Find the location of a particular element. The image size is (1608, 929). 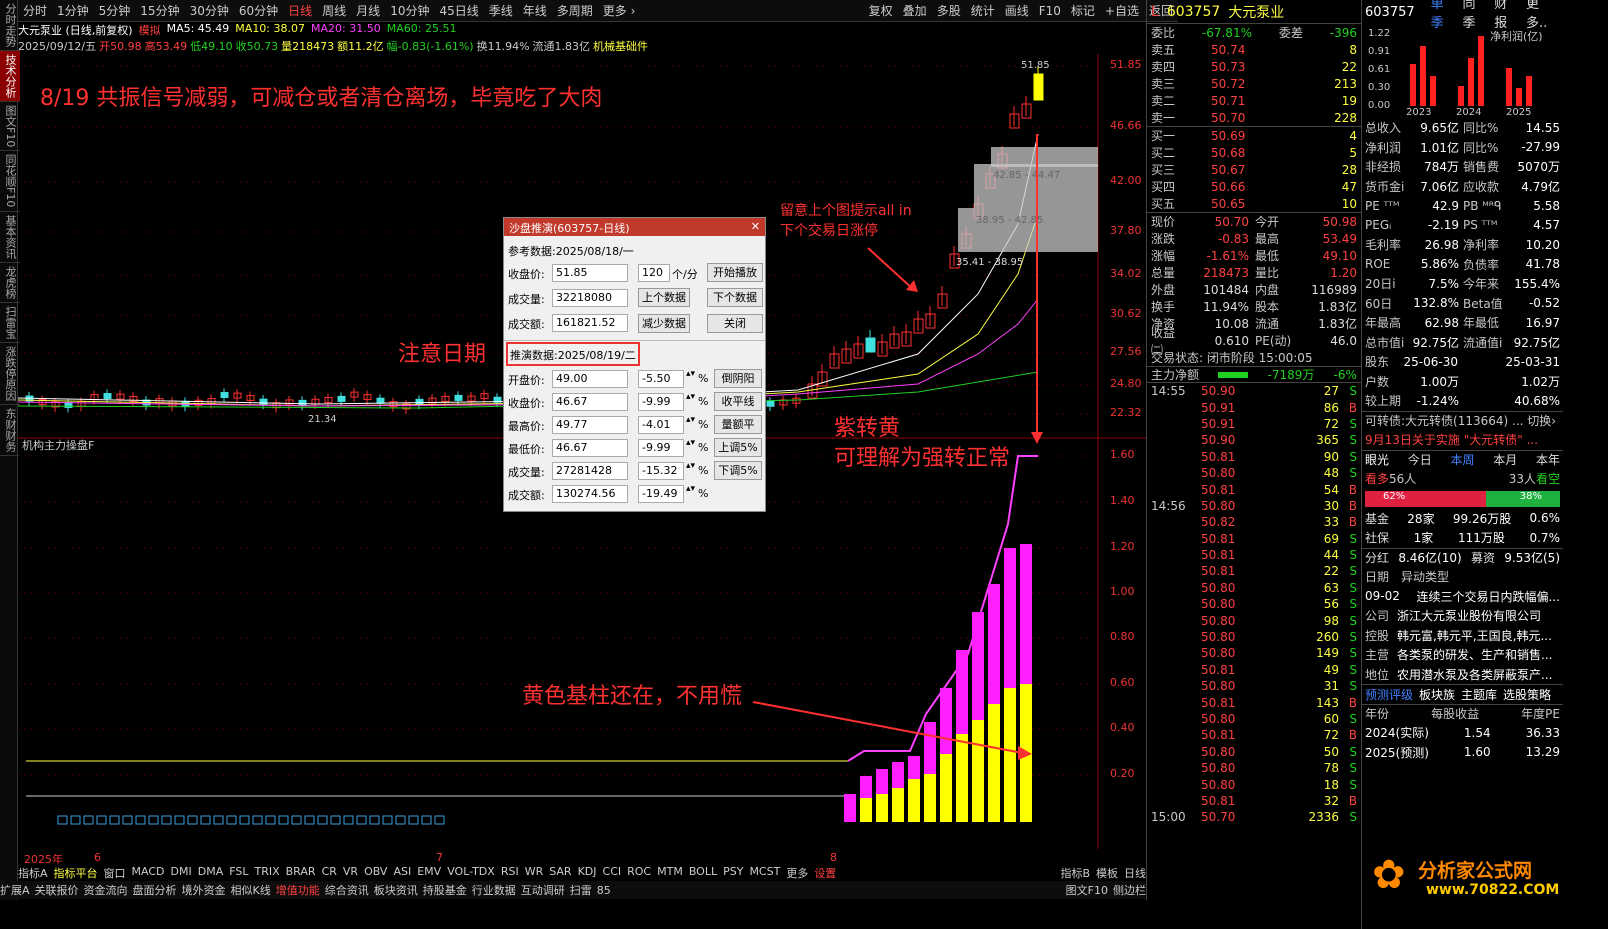

toolbar-right-0: 复权 is located at coordinates (881, 10).